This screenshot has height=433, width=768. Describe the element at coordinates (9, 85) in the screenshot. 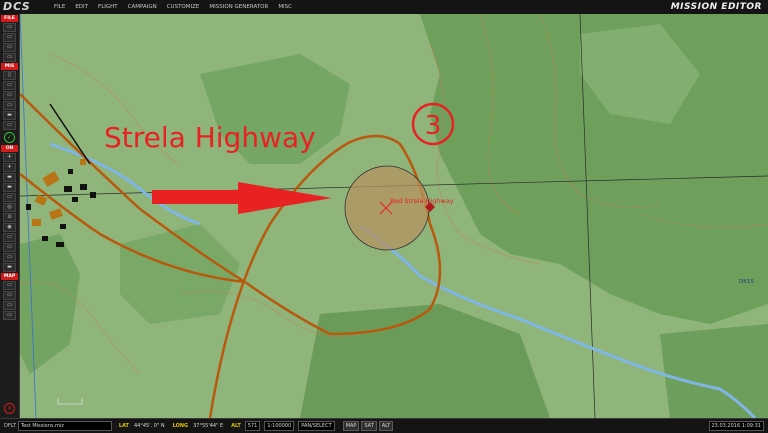

I see `briefing-button: ▭` at that location.